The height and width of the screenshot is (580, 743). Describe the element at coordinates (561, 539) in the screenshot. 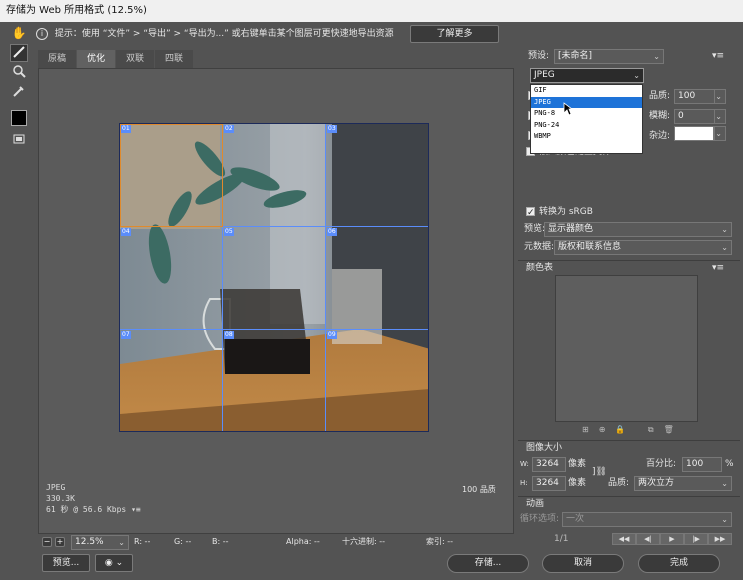

I see `frame-counter: 1/1` at that location.